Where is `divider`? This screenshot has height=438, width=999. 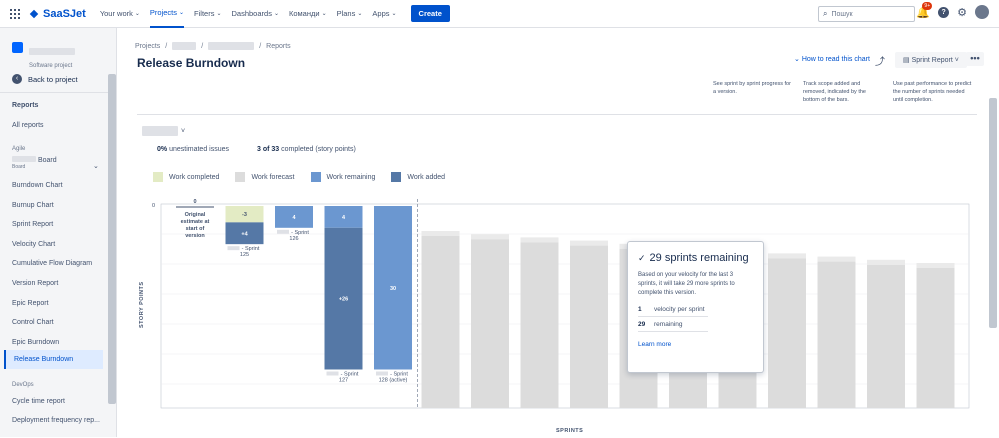 divider is located at coordinates (557, 114).